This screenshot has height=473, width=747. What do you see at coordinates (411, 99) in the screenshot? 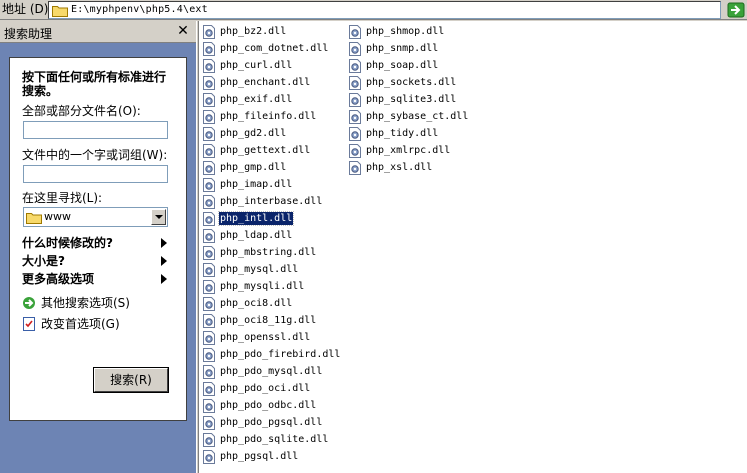
I see `file-name: php_sqlite3.dll` at bounding box center [411, 99].